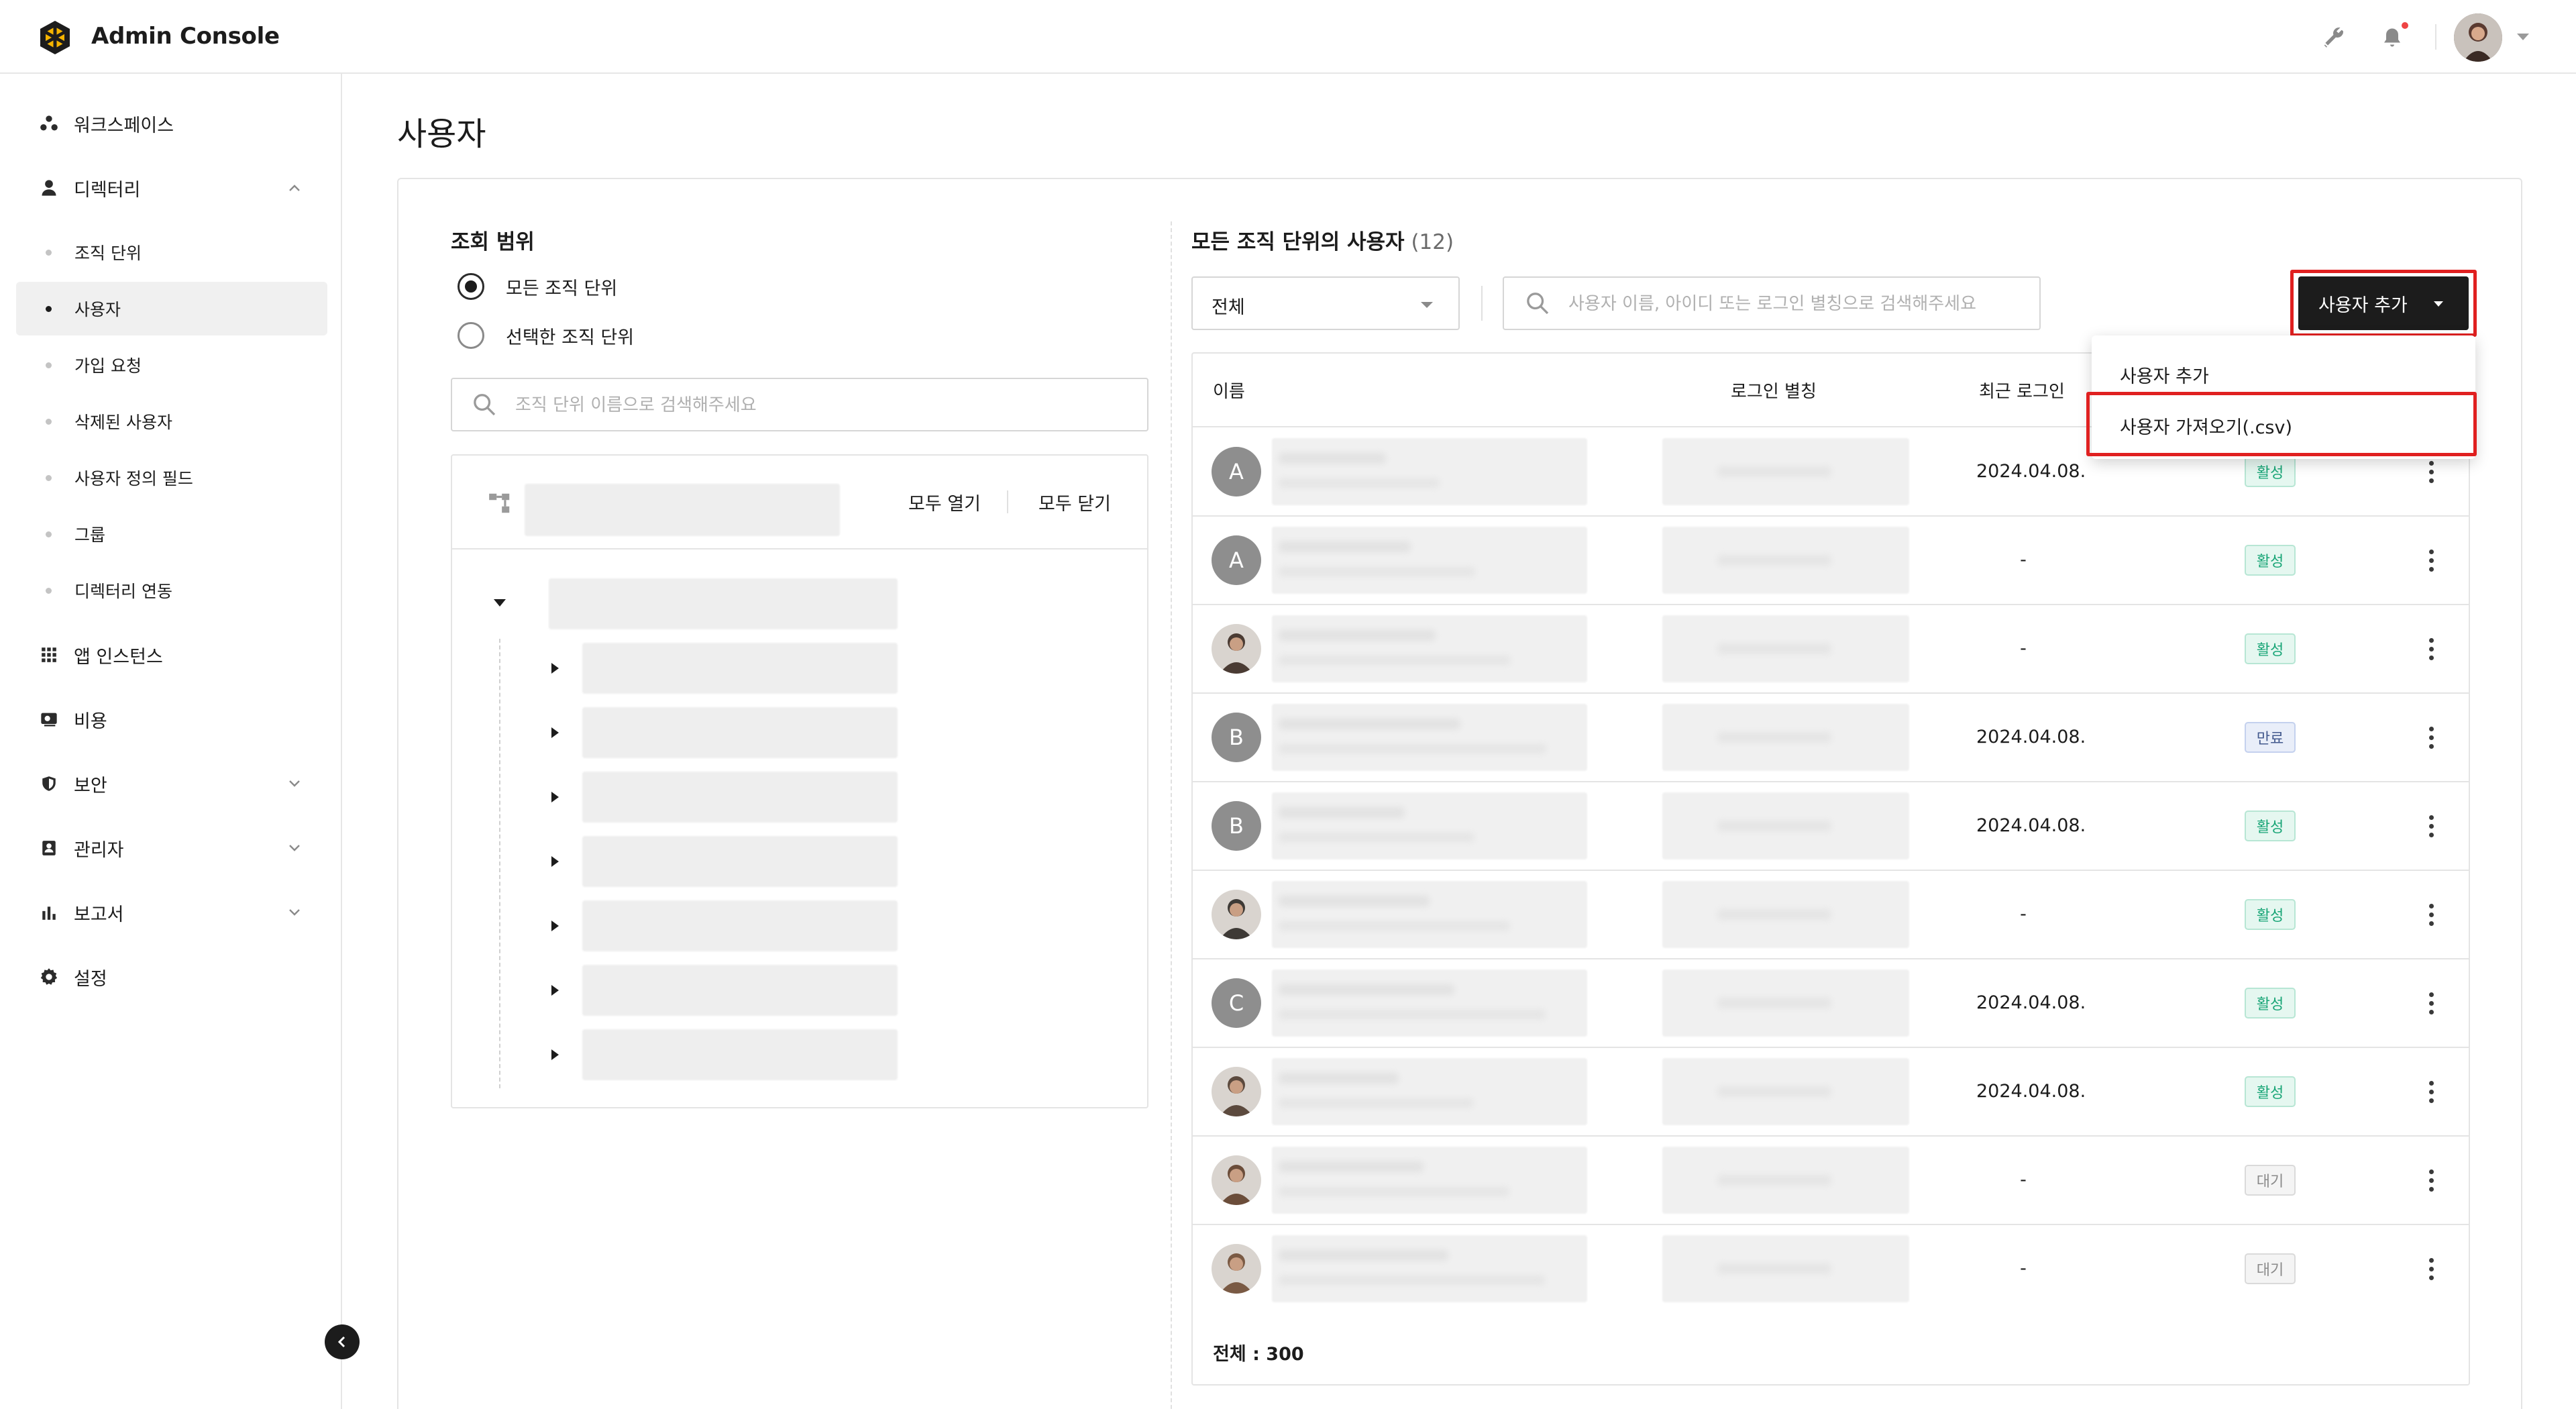 The height and width of the screenshot is (1409, 2576). I want to click on avatar, so click(2478, 37).